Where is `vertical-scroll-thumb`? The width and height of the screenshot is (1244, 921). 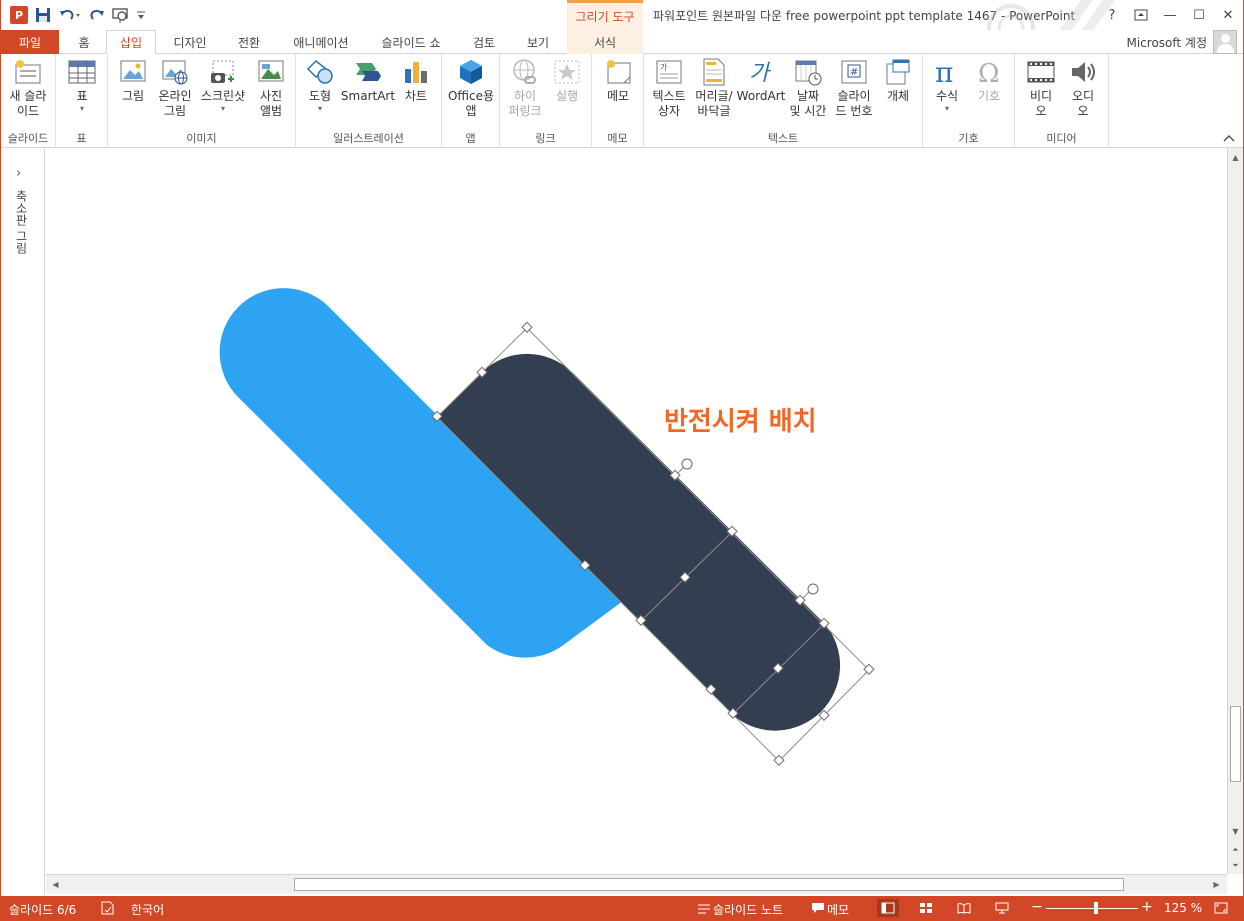
vertical-scroll-thumb is located at coordinates (1235, 744).